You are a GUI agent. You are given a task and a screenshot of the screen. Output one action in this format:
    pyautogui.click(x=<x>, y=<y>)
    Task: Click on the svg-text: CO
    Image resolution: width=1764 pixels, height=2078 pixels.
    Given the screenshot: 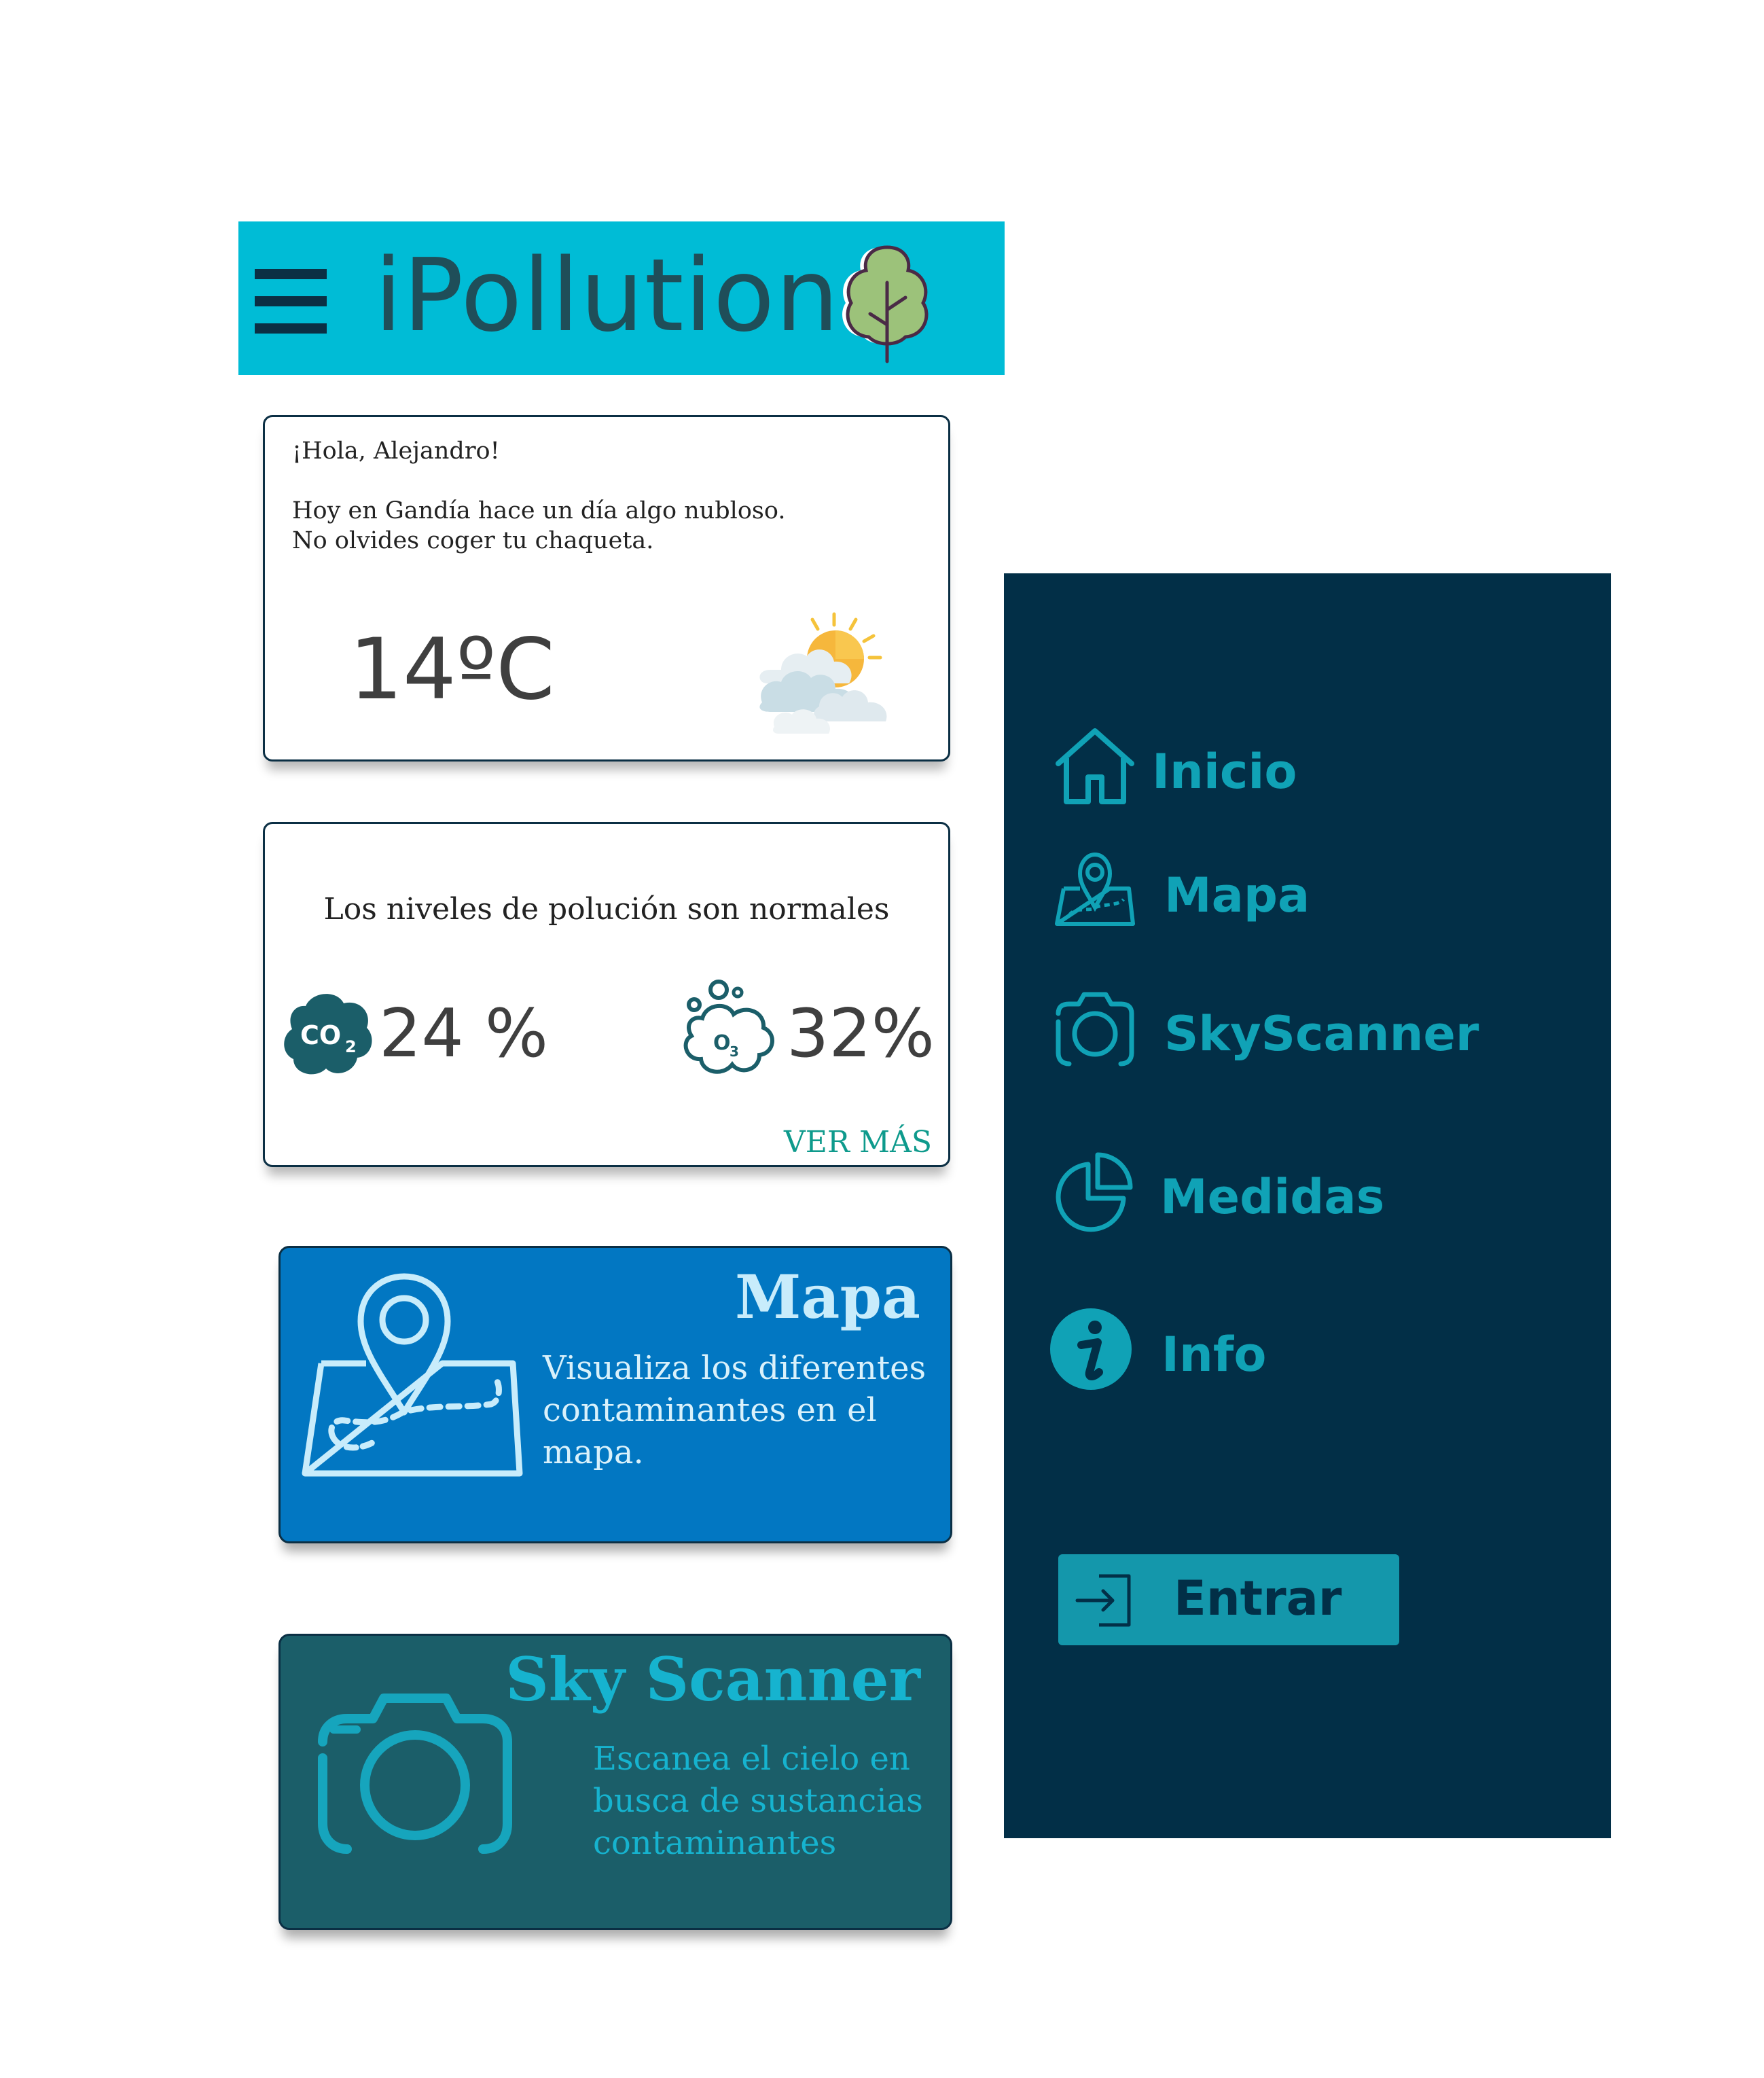 What is the action you would take?
    pyautogui.click(x=320, y=1035)
    